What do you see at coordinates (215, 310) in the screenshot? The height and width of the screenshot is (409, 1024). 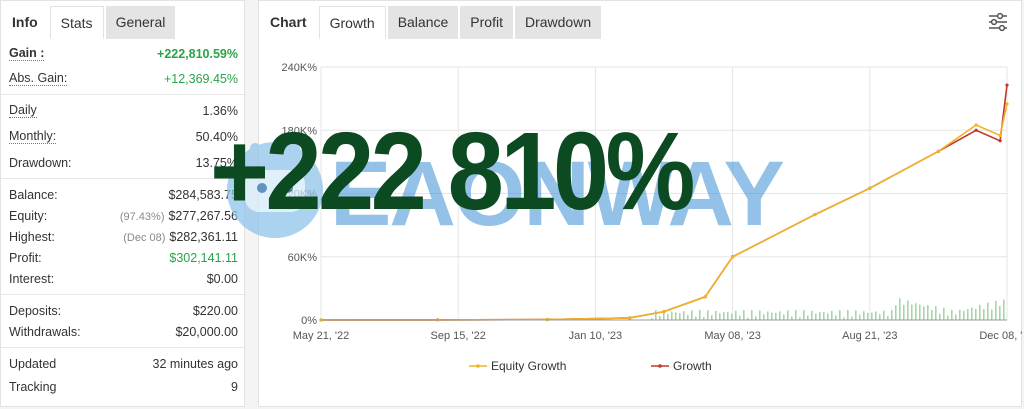 I see `stat-deposits-value: $220.00` at bounding box center [215, 310].